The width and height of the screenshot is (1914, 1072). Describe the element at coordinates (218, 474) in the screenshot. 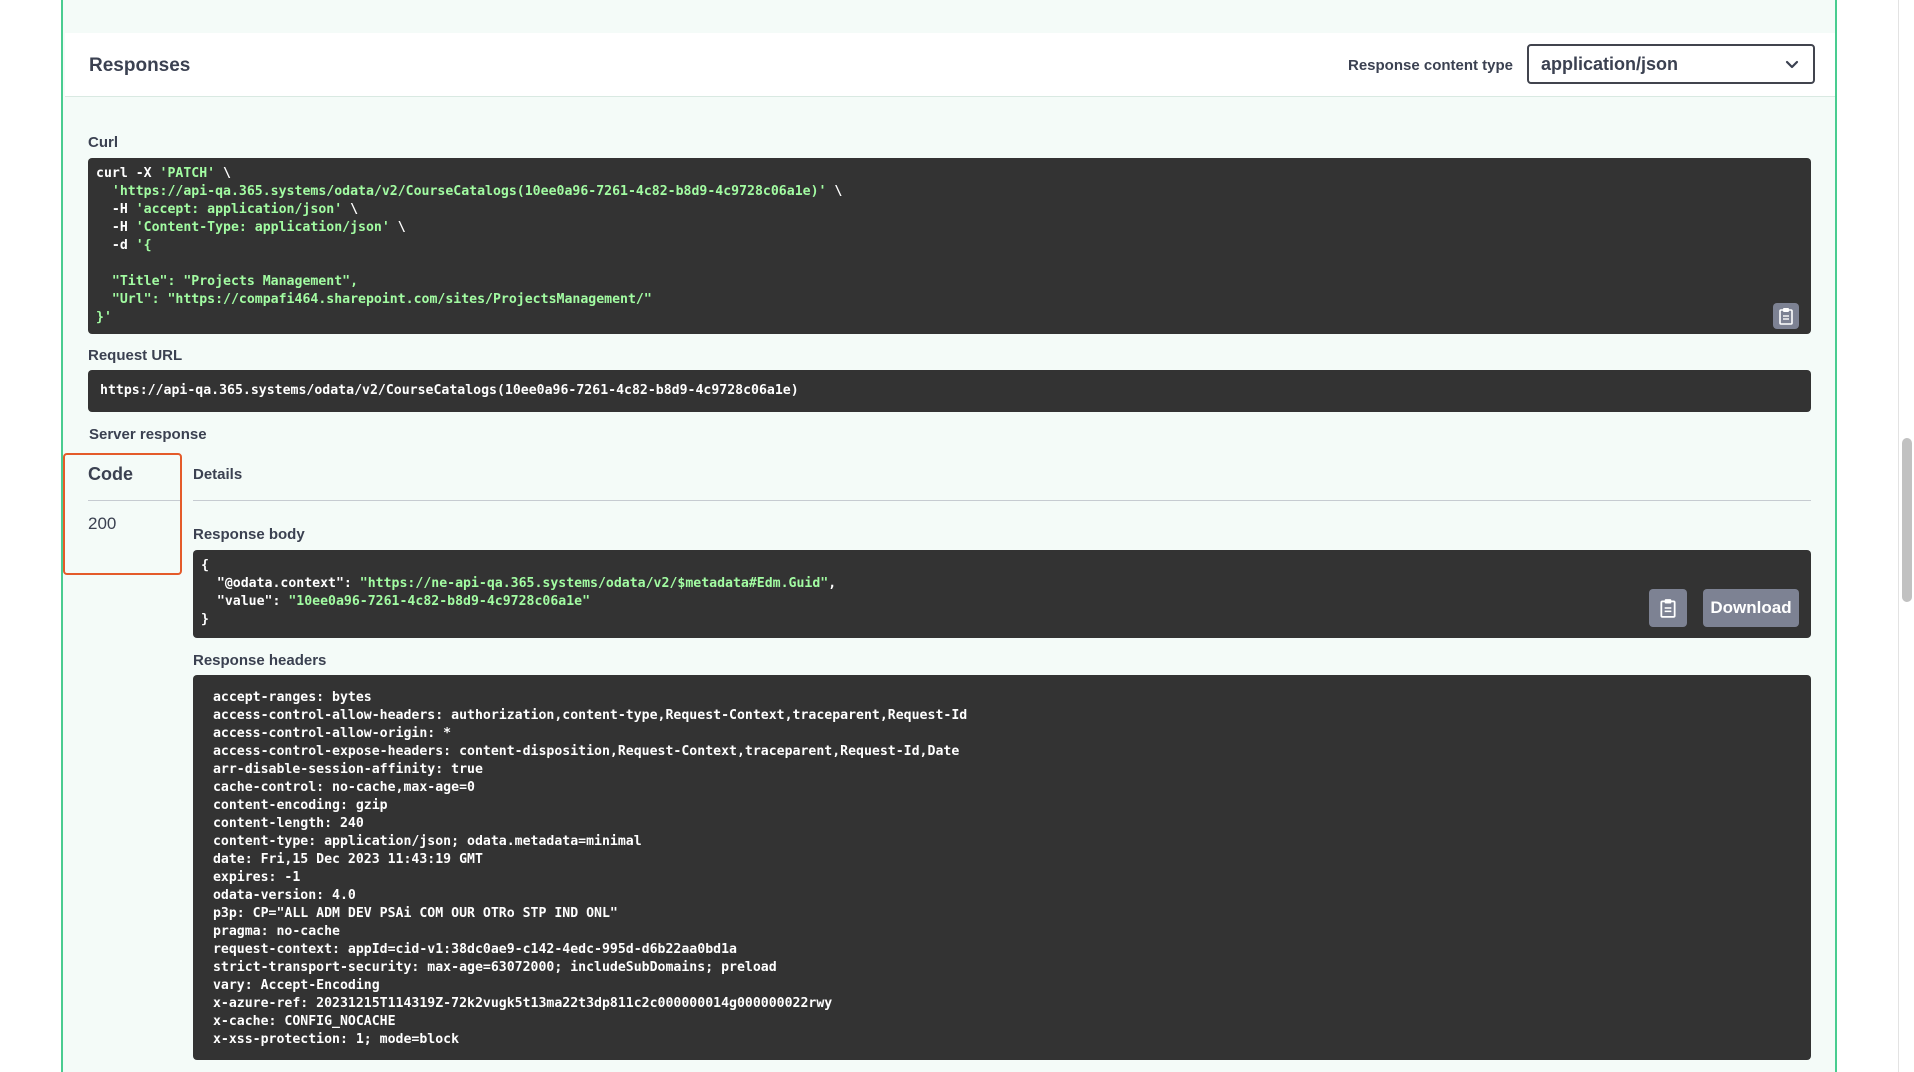

I see `details-column-header: Details` at that location.